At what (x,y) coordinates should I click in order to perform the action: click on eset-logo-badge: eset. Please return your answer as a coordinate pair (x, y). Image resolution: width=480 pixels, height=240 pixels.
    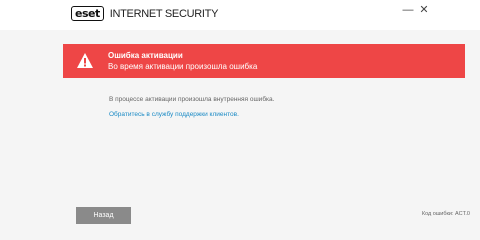
    Looking at the image, I should click on (87, 13).